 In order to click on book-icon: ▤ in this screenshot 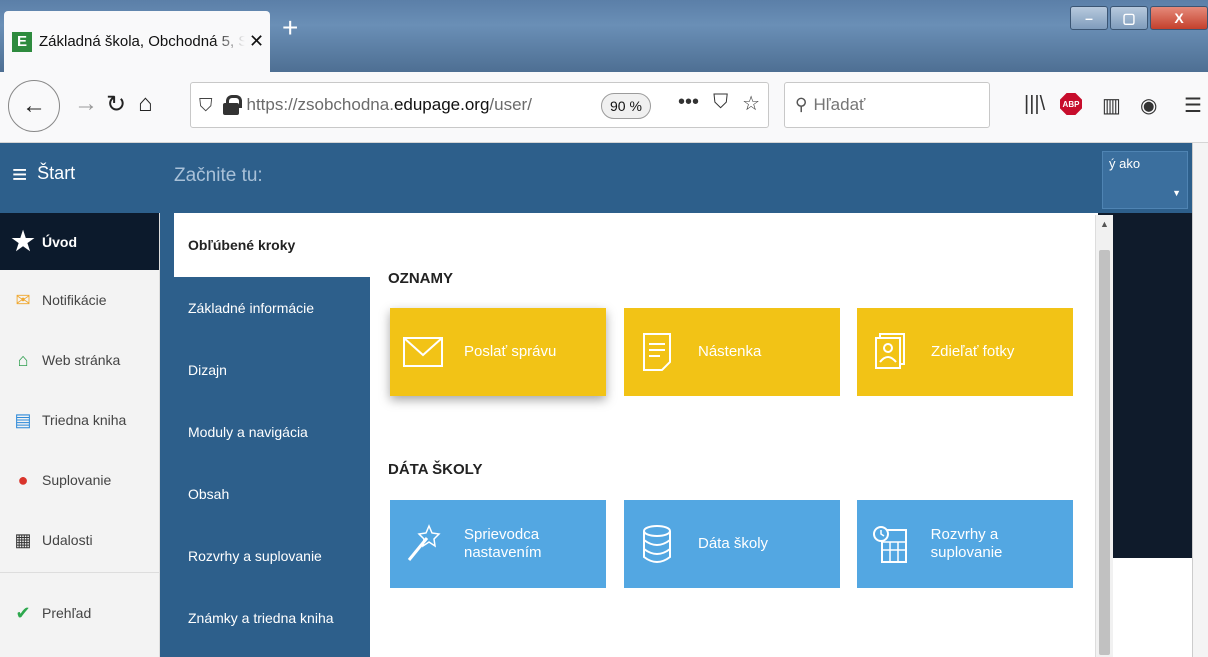, I will do `click(23, 419)`.